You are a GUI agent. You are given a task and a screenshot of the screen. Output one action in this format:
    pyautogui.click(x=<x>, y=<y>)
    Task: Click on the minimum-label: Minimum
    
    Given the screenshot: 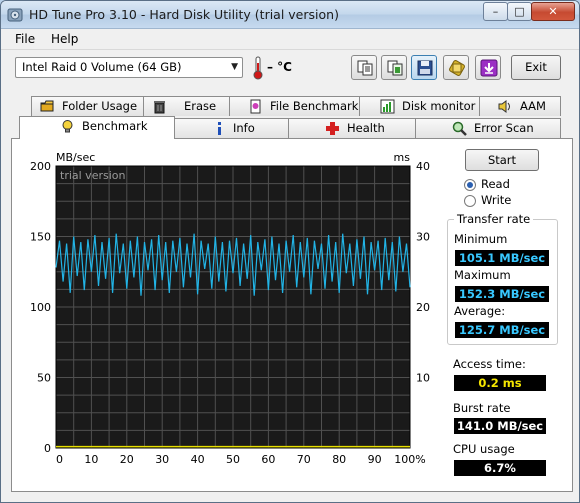 What is the action you would take?
    pyautogui.click(x=481, y=239)
    